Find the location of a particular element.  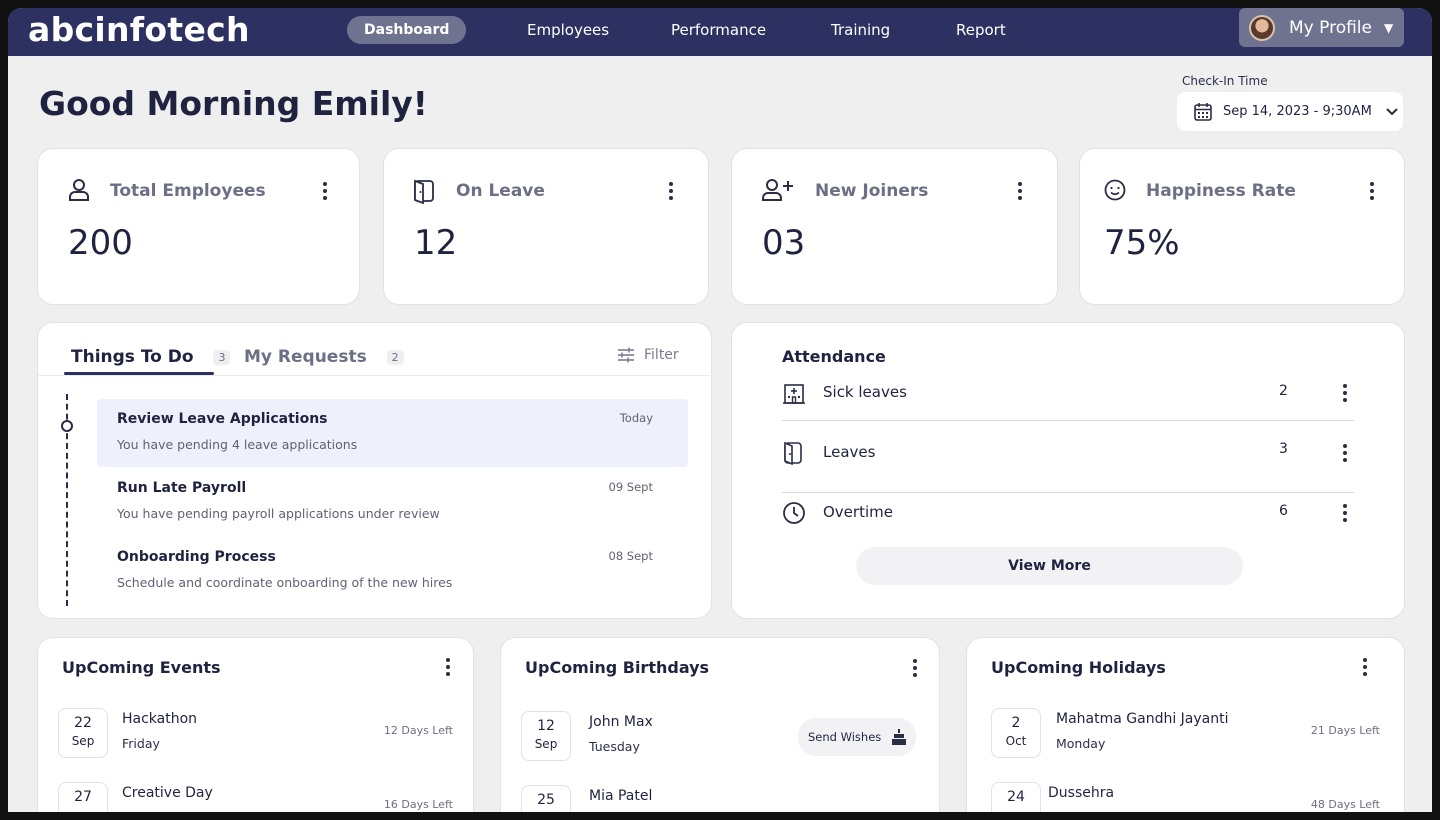

date-day: 27 is located at coordinates (83, 797).